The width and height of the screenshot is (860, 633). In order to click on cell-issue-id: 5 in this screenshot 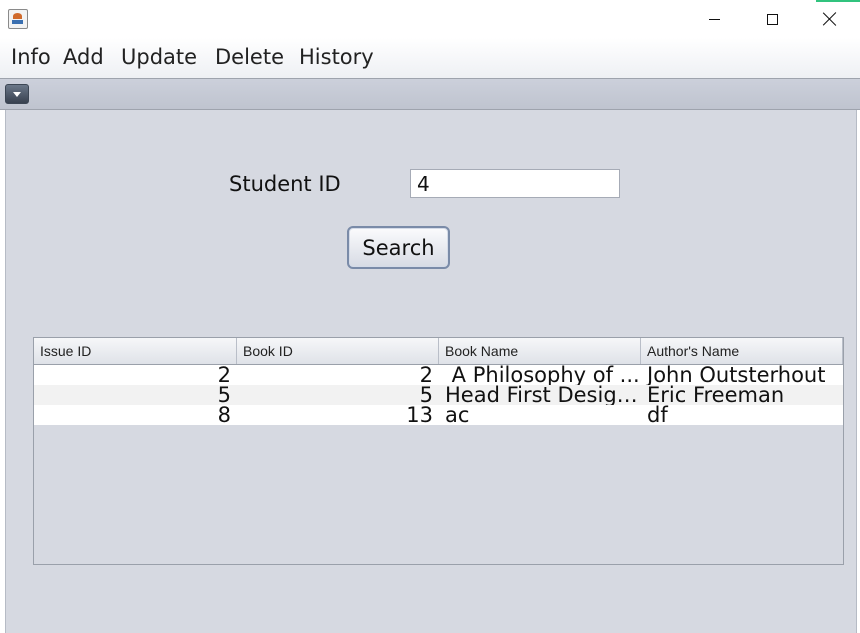, I will do `click(224, 395)`.